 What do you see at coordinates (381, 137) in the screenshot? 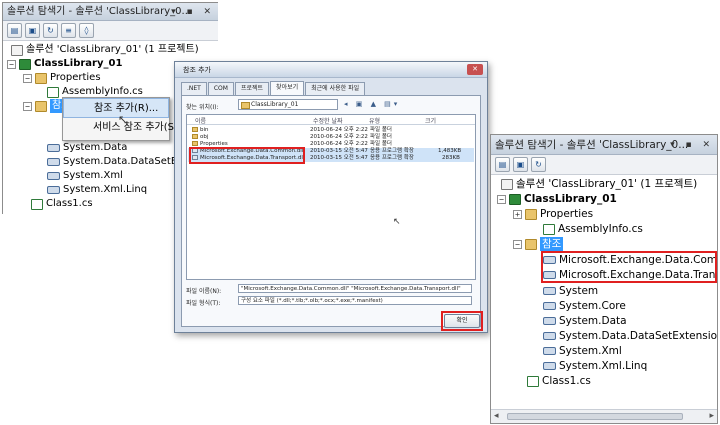
I see `file-type: 파일 폴더` at bounding box center [381, 137].